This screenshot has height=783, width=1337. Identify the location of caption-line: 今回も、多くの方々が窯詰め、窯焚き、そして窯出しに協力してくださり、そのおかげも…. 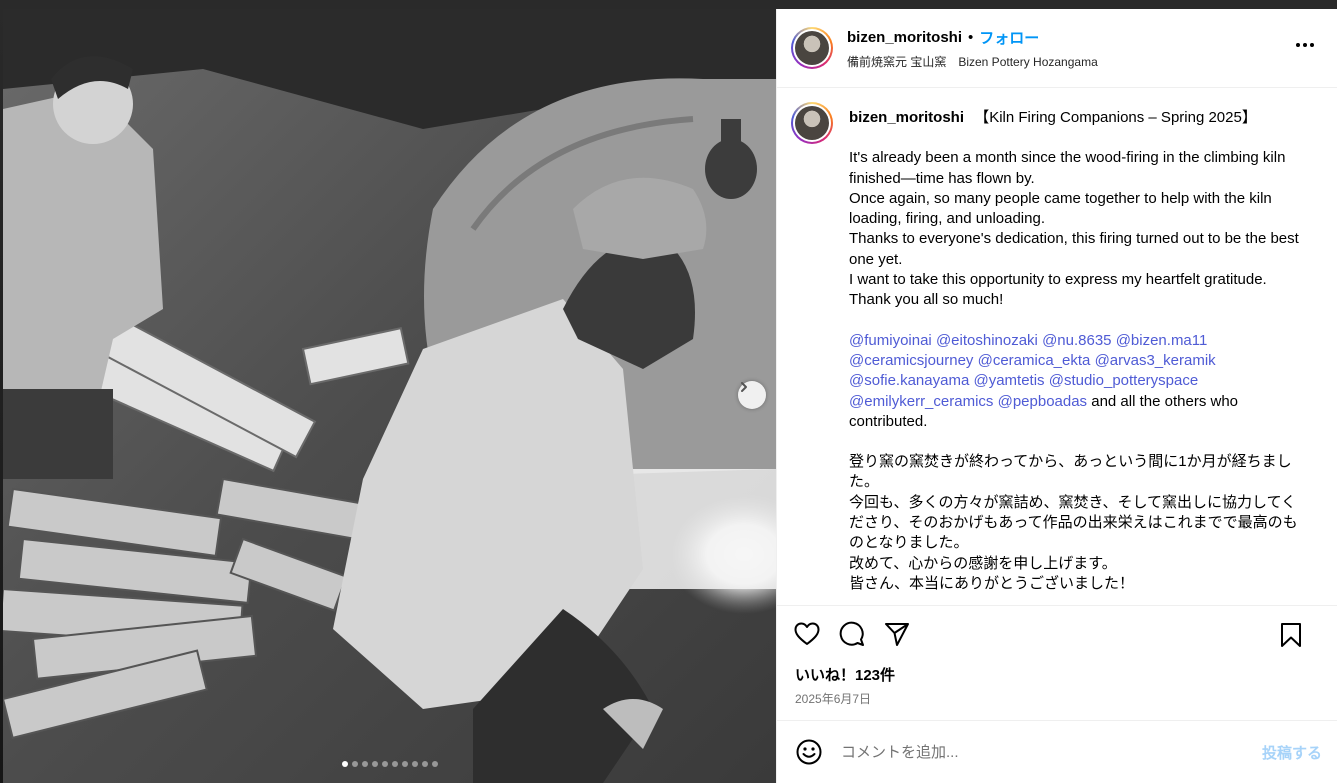
(1073, 522).